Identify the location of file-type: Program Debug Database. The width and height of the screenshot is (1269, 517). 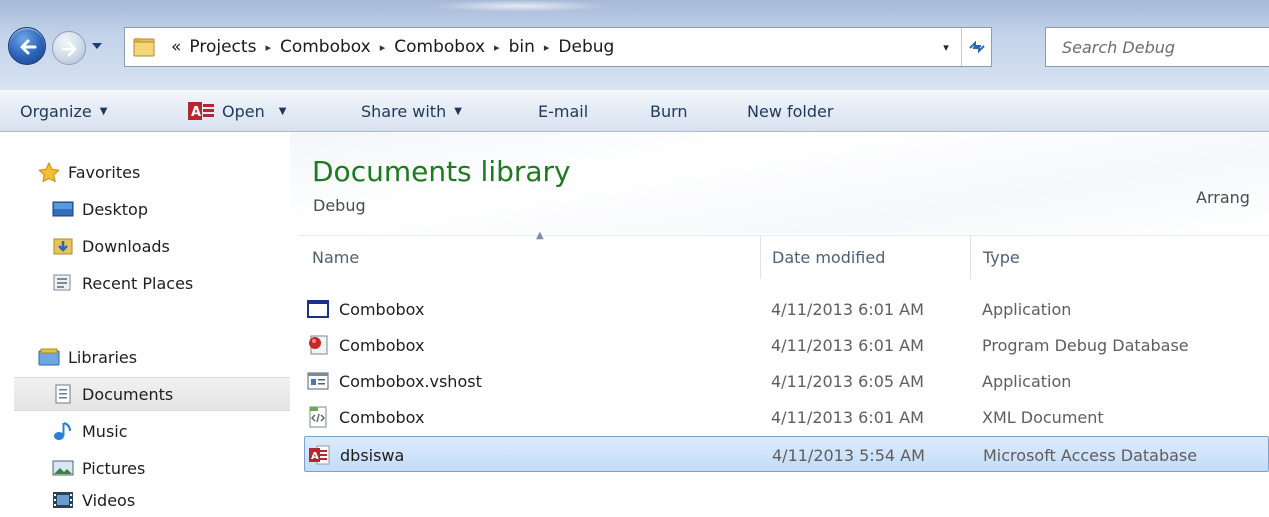
(1085, 345).